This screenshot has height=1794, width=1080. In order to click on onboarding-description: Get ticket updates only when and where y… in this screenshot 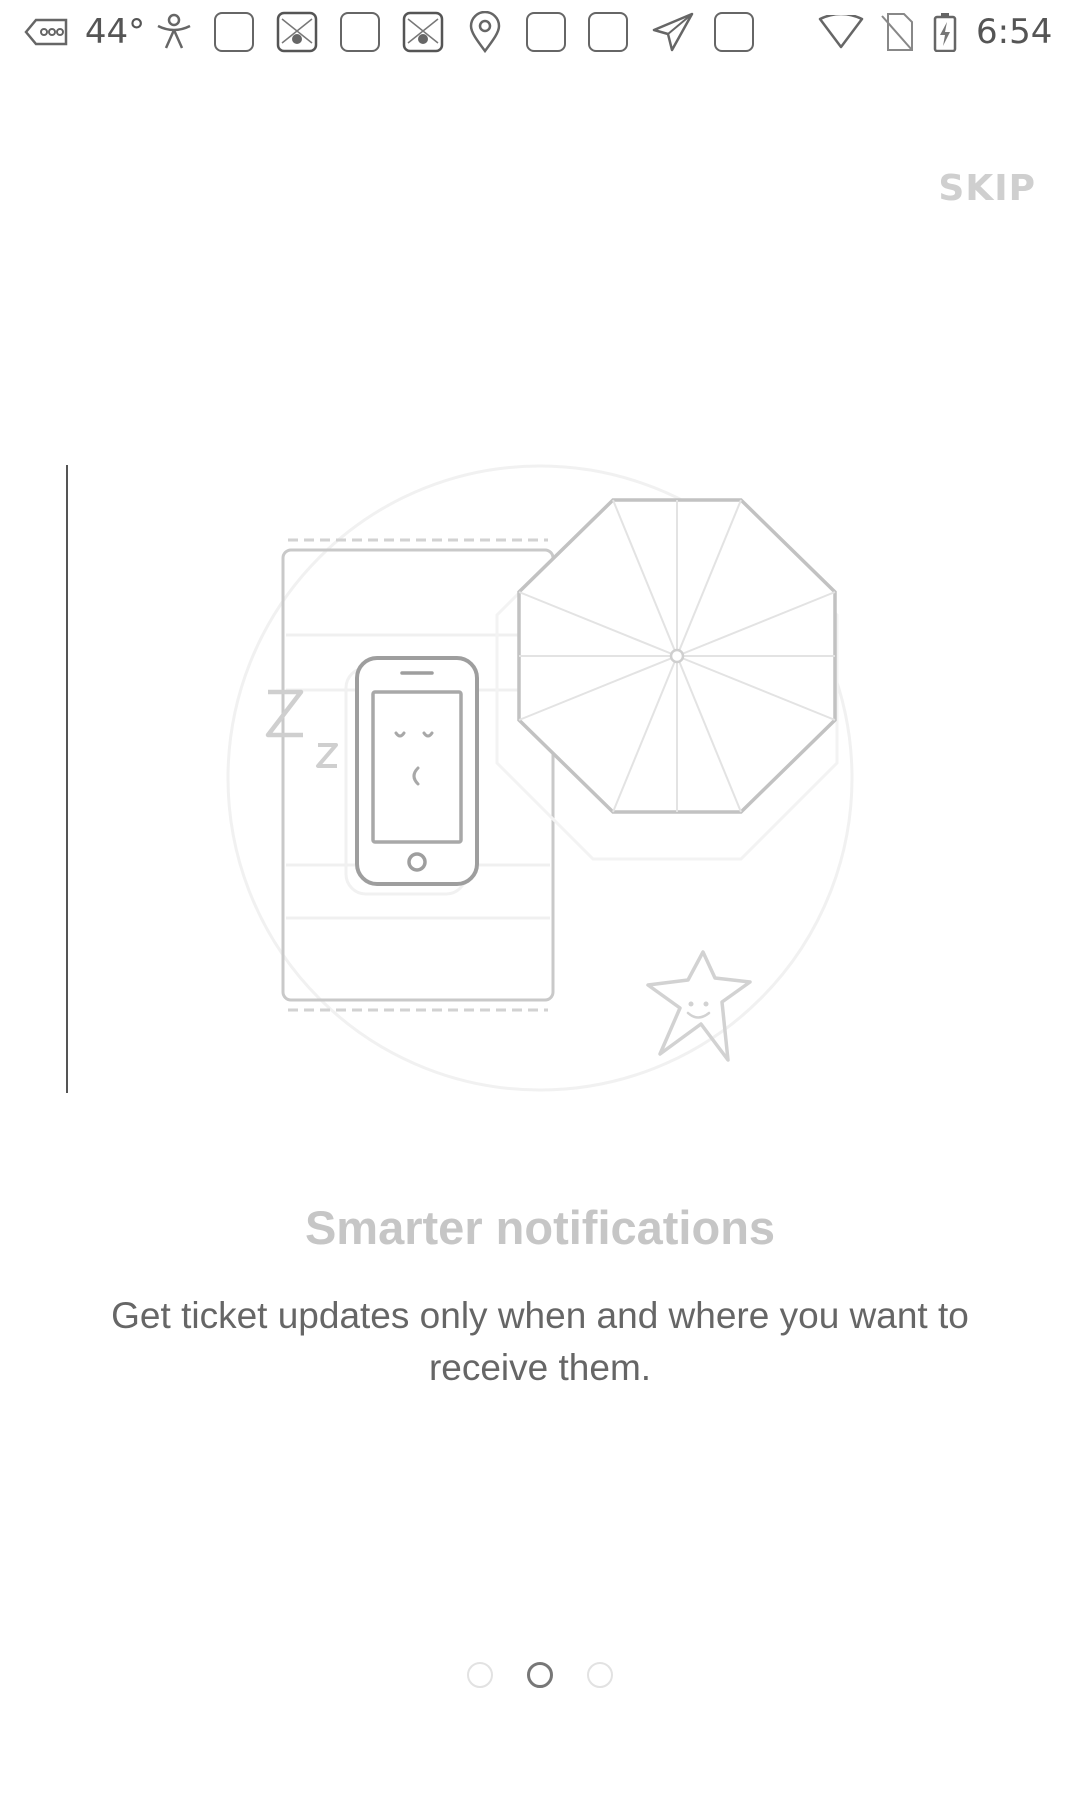, I will do `click(540, 1341)`.